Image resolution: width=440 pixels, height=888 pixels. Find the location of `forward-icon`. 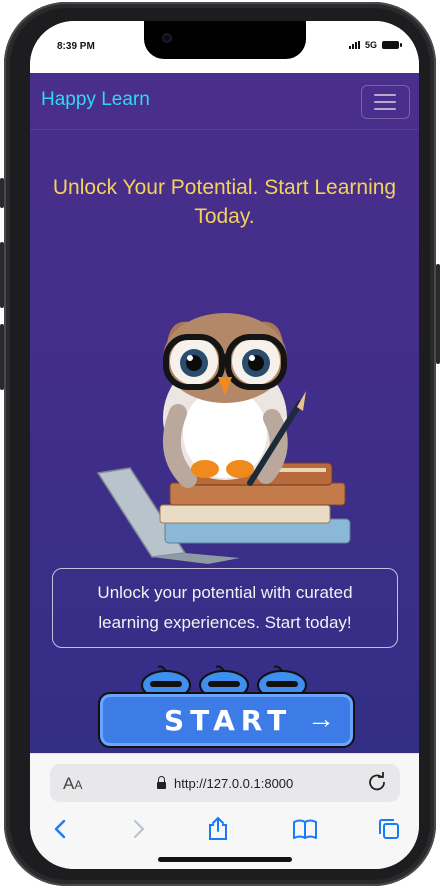

forward-icon is located at coordinates (138, 829).